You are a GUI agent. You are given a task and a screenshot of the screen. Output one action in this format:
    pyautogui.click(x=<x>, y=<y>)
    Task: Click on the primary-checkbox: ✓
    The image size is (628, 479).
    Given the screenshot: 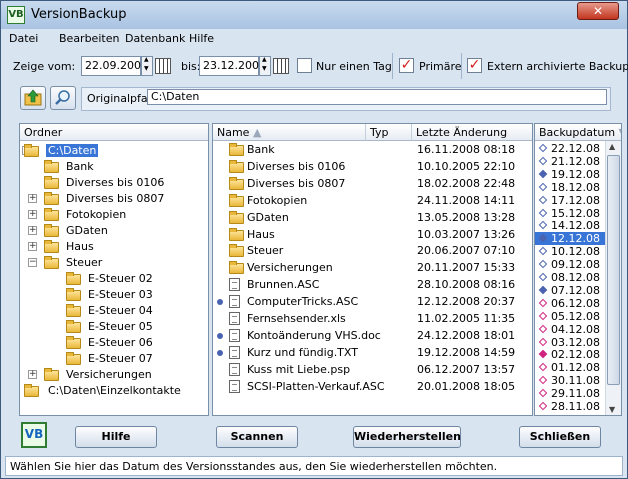 What is the action you would take?
    pyautogui.click(x=406, y=65)
    